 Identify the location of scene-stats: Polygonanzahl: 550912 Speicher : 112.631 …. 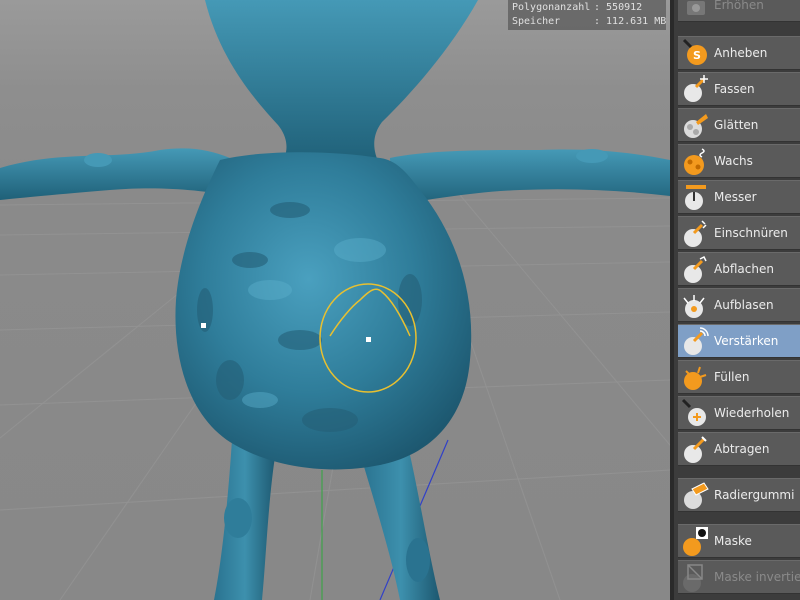
(587, 15).